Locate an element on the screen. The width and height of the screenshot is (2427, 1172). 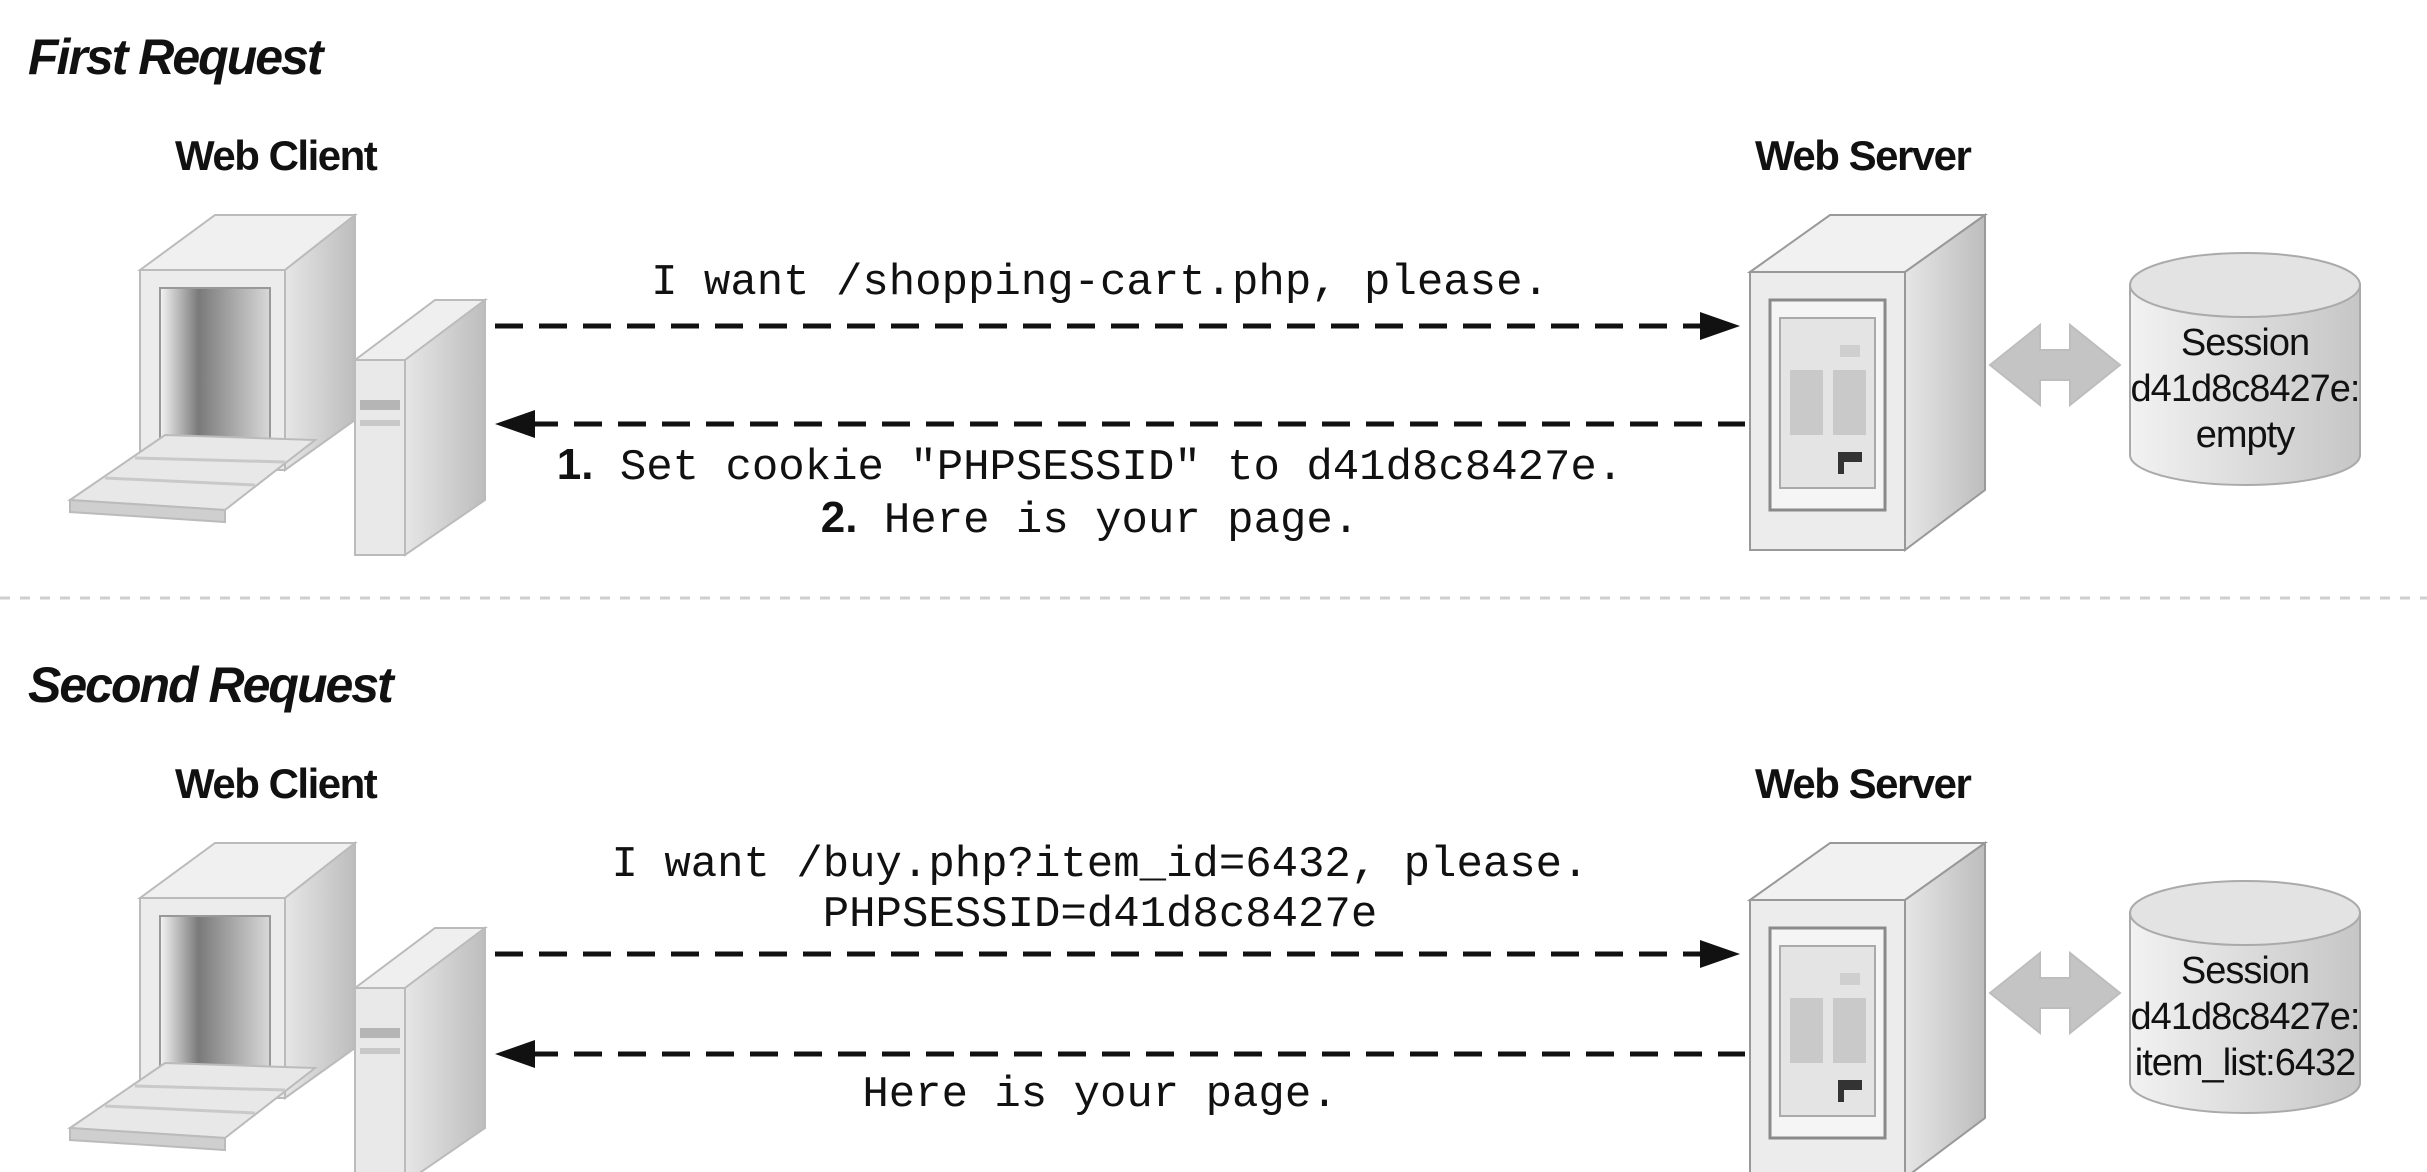
first-client-computer is located at coordinates (277, 385).